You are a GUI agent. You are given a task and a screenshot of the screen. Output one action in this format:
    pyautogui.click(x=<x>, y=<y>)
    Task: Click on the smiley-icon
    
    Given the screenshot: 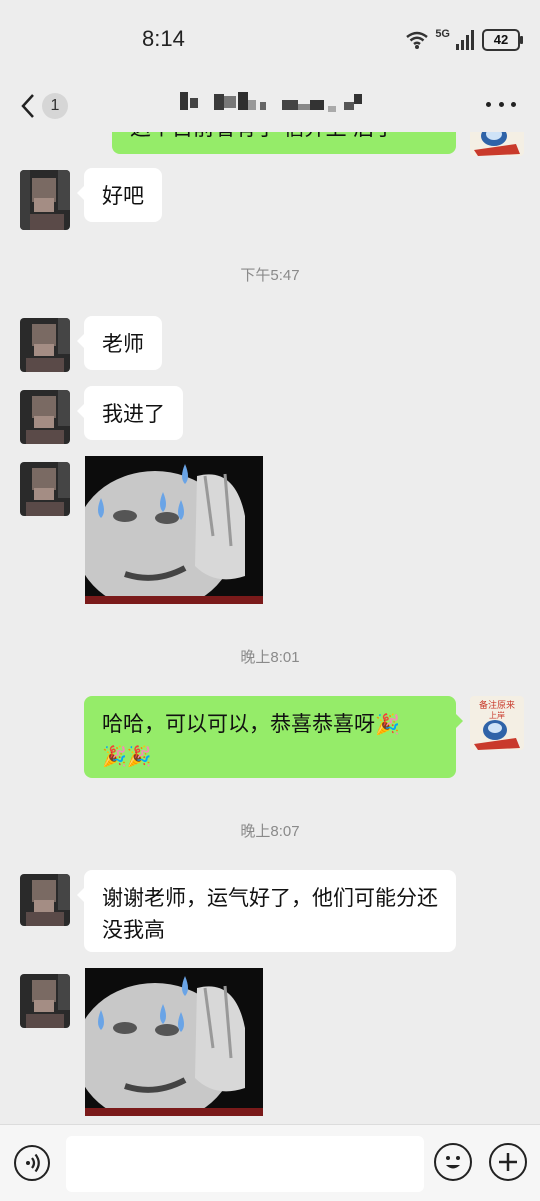 What is the action you would take?
    pyautogui.click(x=453, y=1162)
    